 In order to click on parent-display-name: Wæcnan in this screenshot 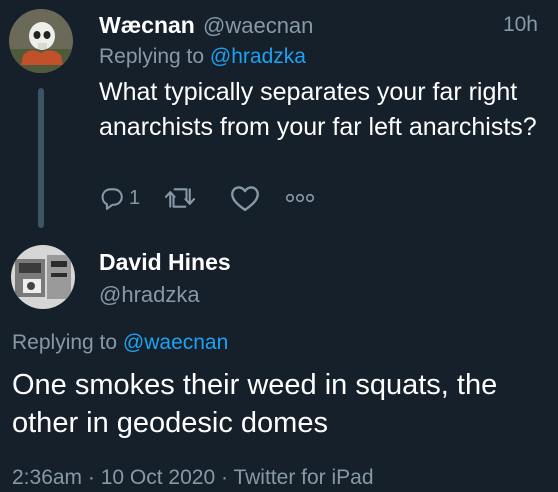, I will do `click(147, 25)`.